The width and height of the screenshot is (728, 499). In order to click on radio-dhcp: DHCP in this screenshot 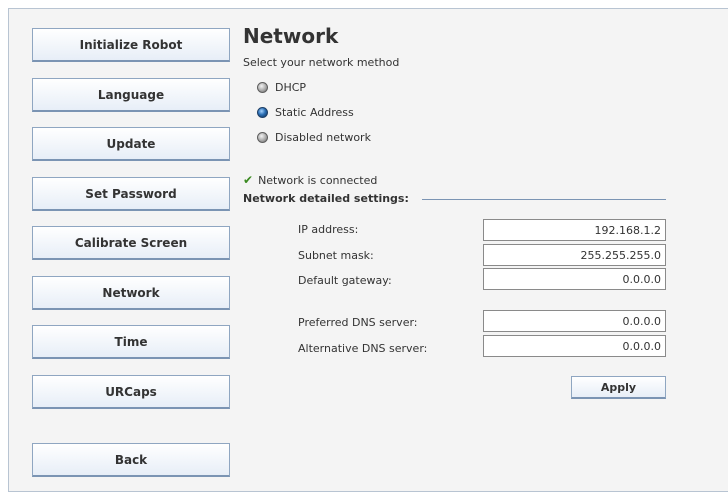, I will do `click(281, 87)`.